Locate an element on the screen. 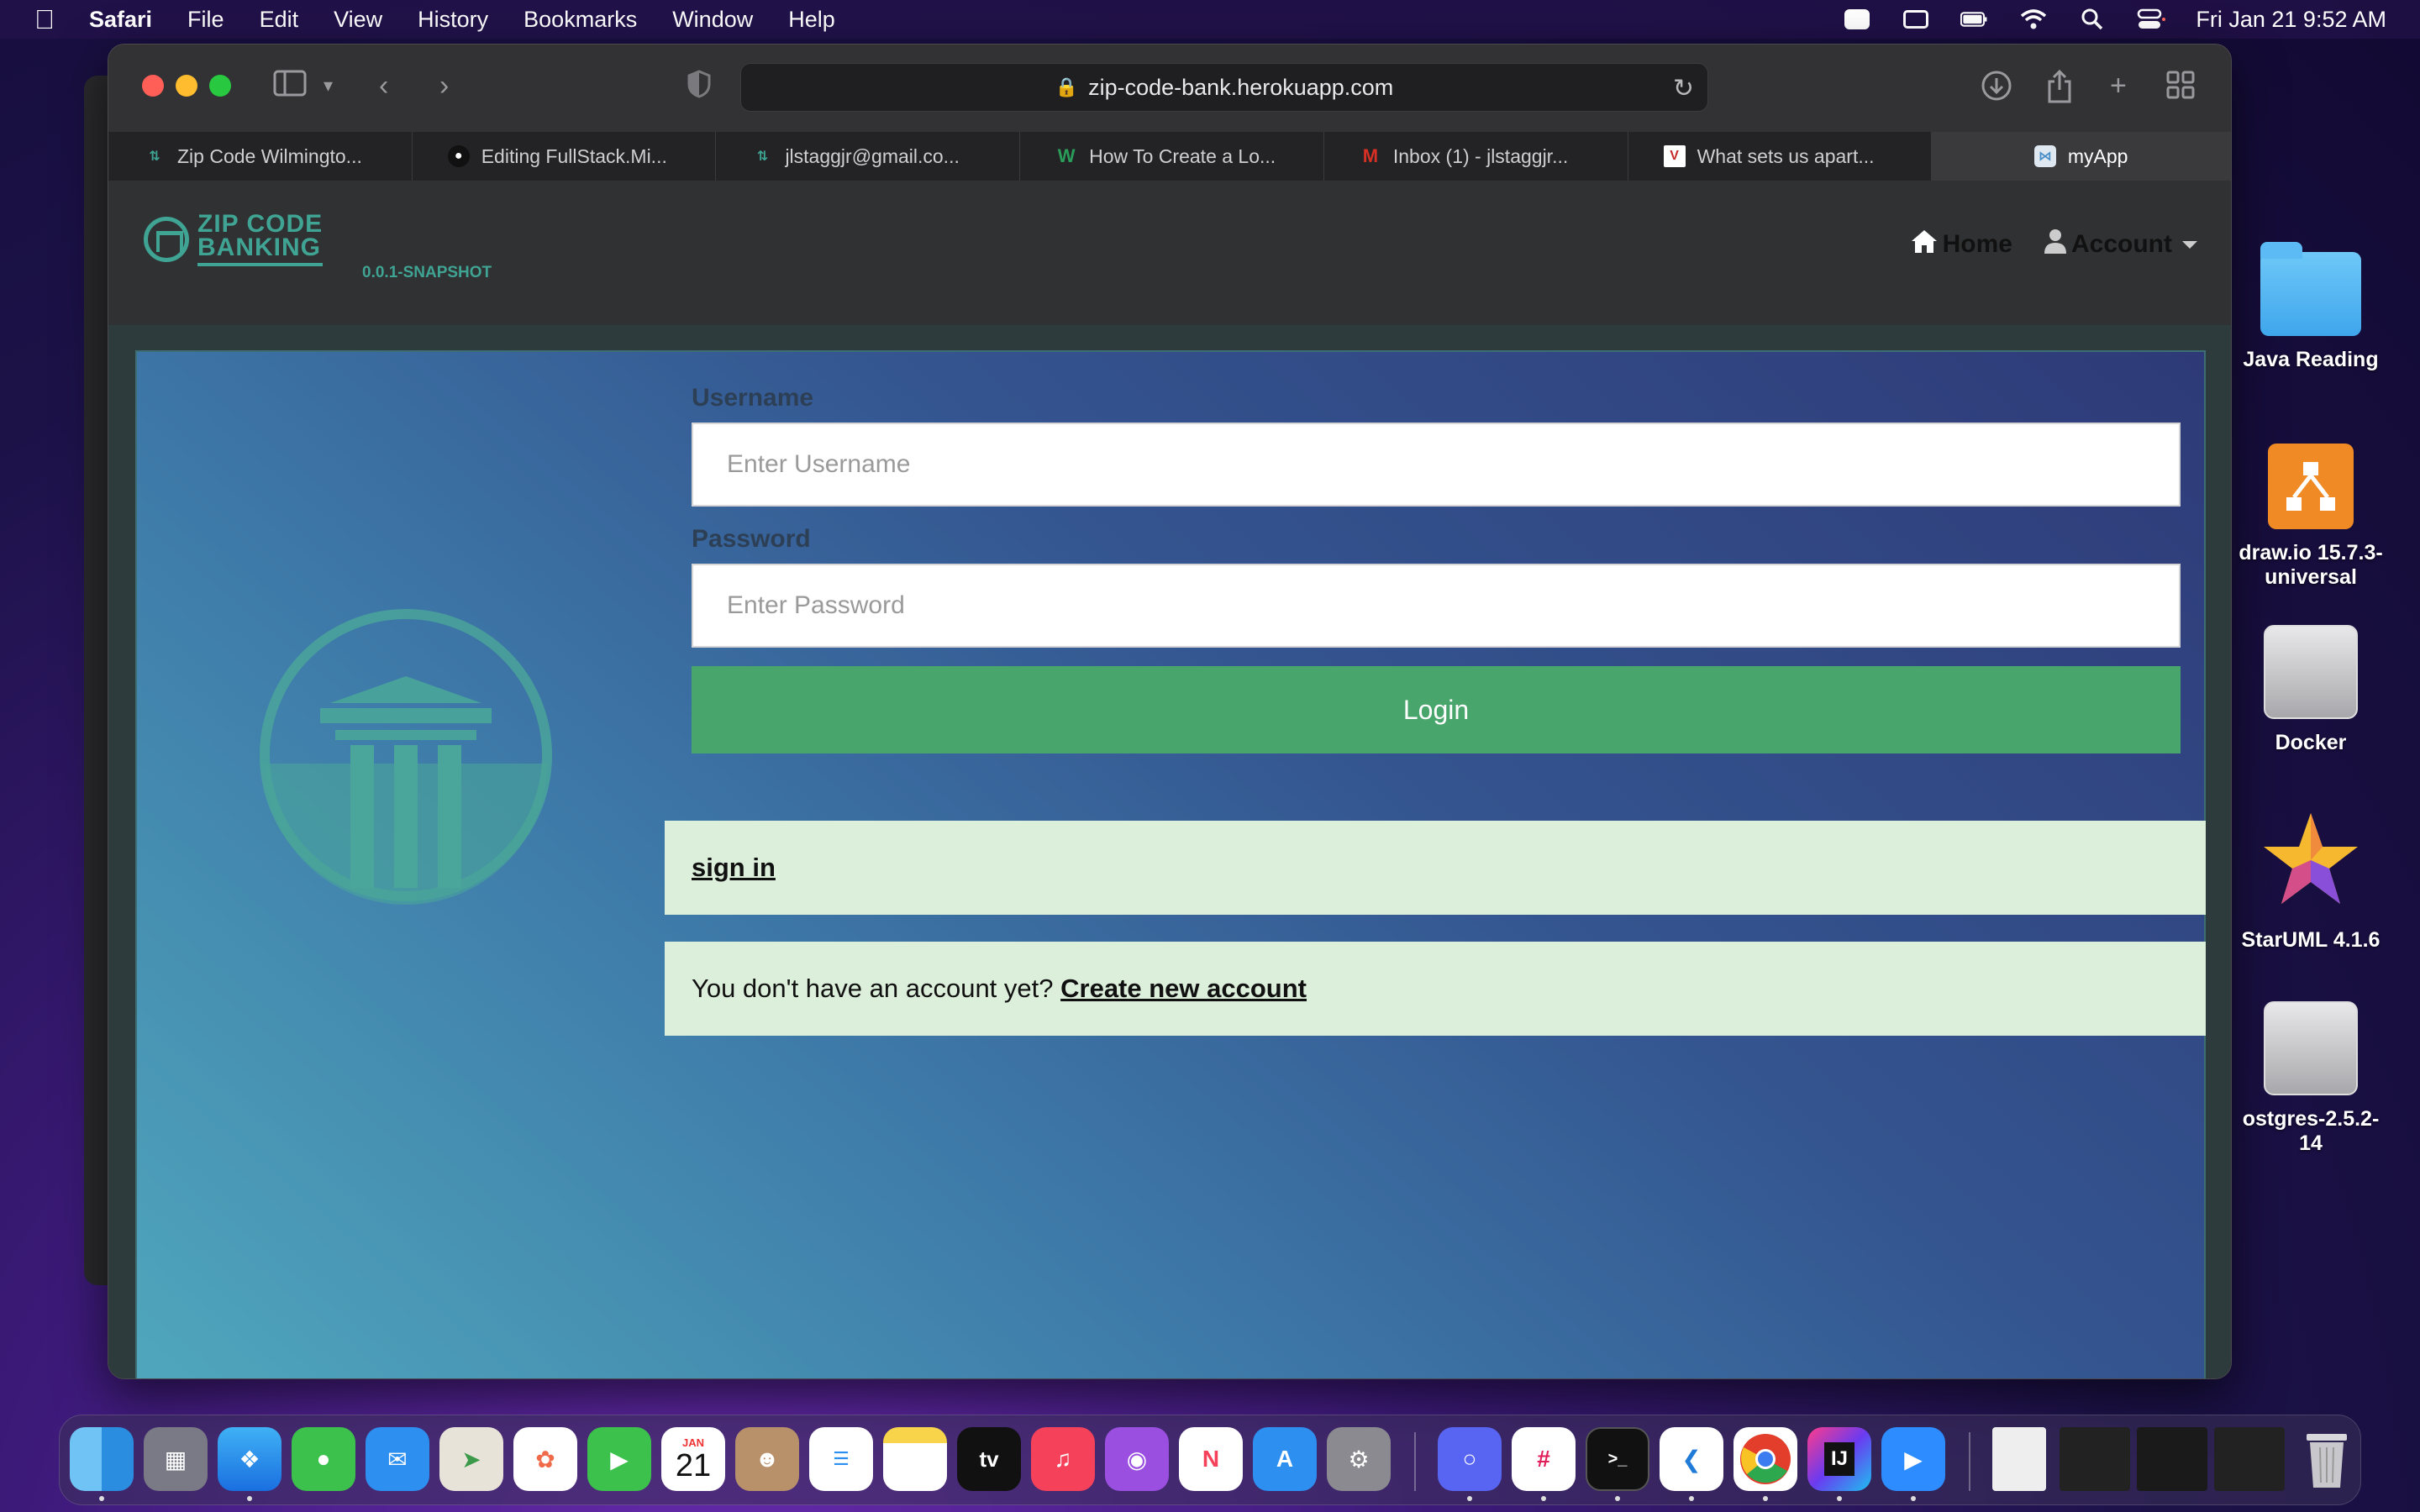  logo-text: ZIP CODE BANKING is located at coordinates (261, 239).